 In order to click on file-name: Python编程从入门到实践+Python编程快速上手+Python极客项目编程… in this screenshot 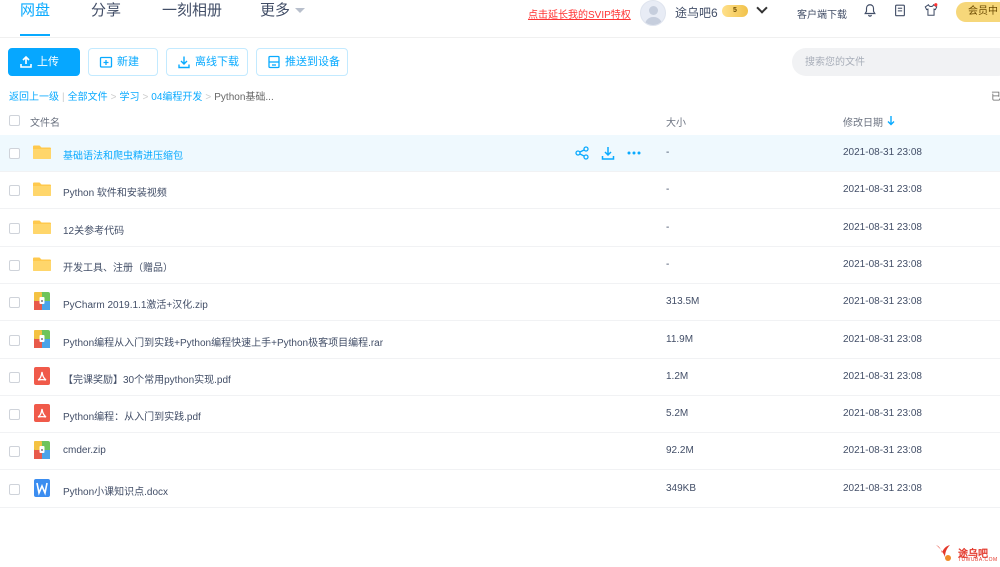, I will do `click(223, 341)`.